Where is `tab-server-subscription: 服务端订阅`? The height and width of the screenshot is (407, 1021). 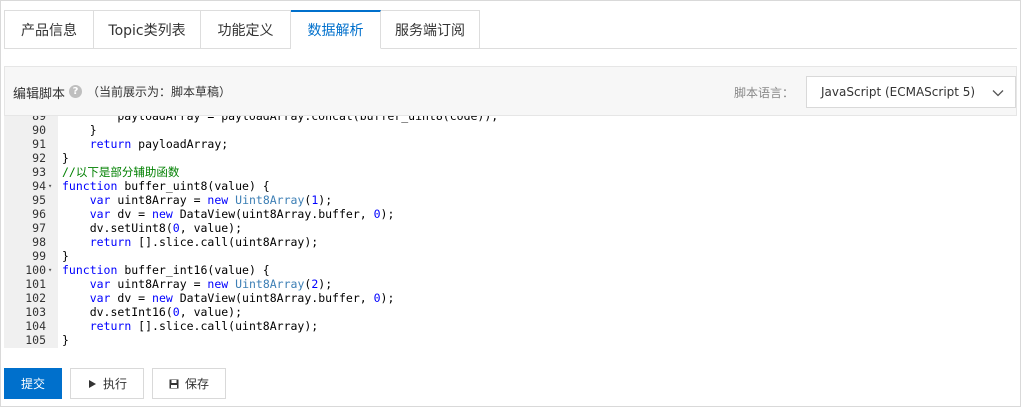 tab-server-subscription: 服务端订阅 is located at coordinates (430, 29).